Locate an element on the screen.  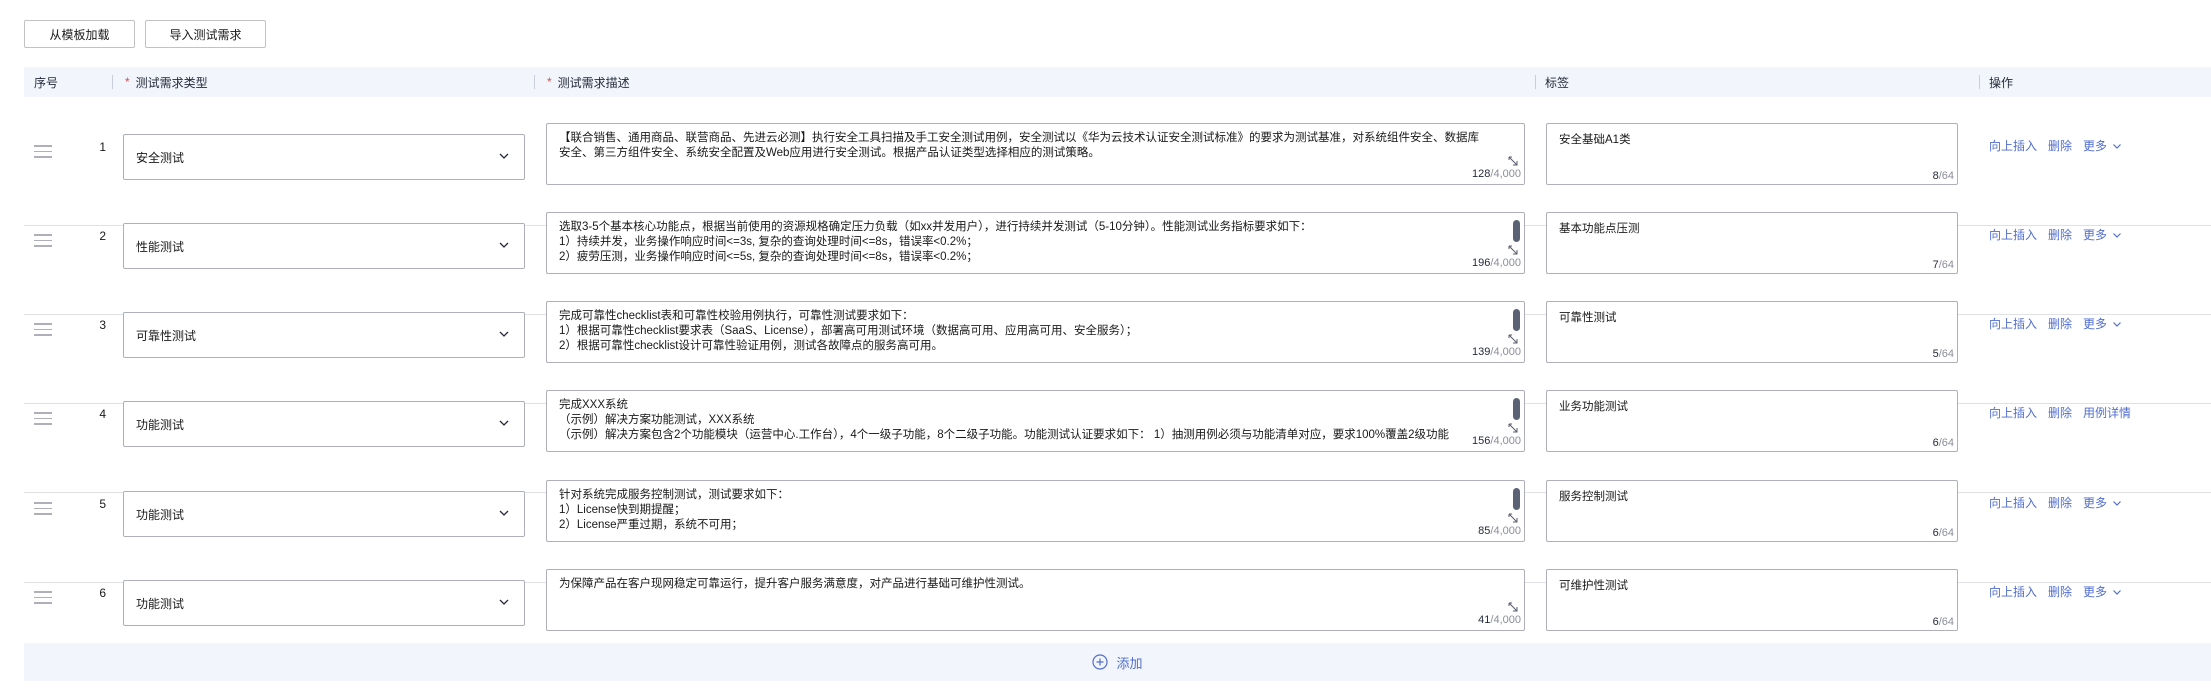
requirement-type-value: 可靠性测试 is located at coordinates (166, 335).